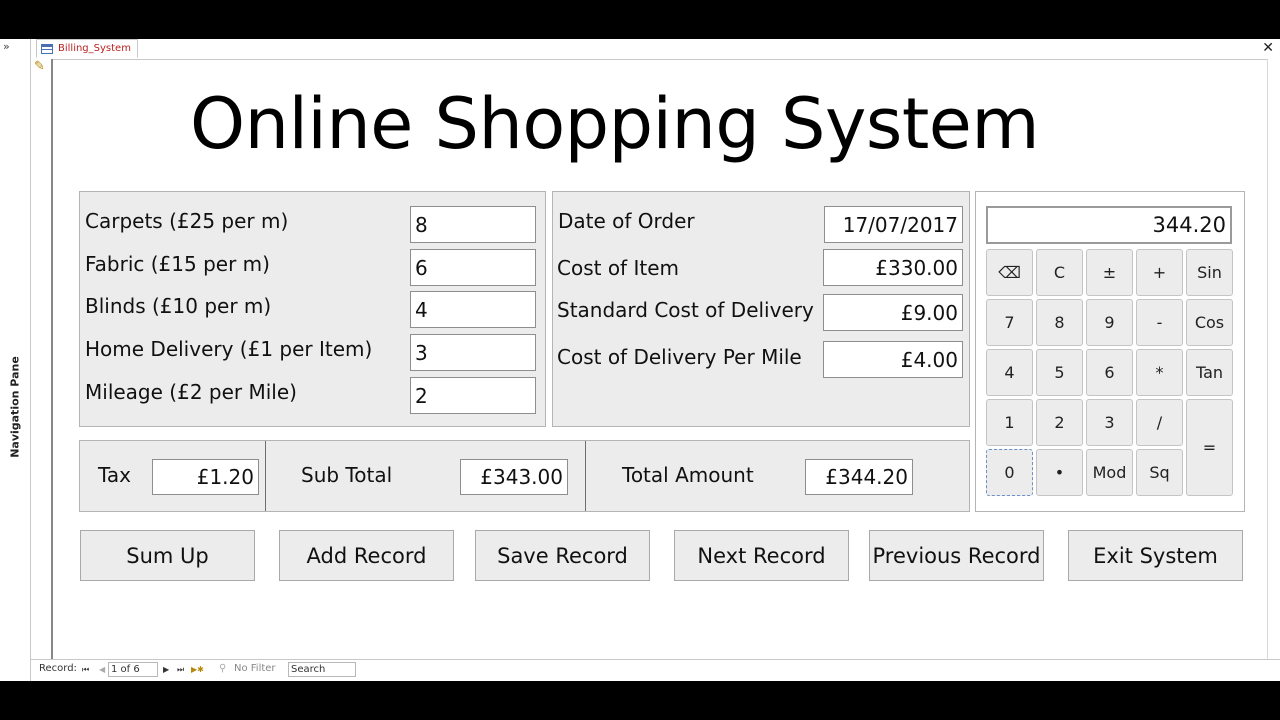 The height and width of the screenshot is (720, 1280). Describe the element at coordinates (1059, 472) in the screenshot. I see `calc-decimal-button: •` at that location.